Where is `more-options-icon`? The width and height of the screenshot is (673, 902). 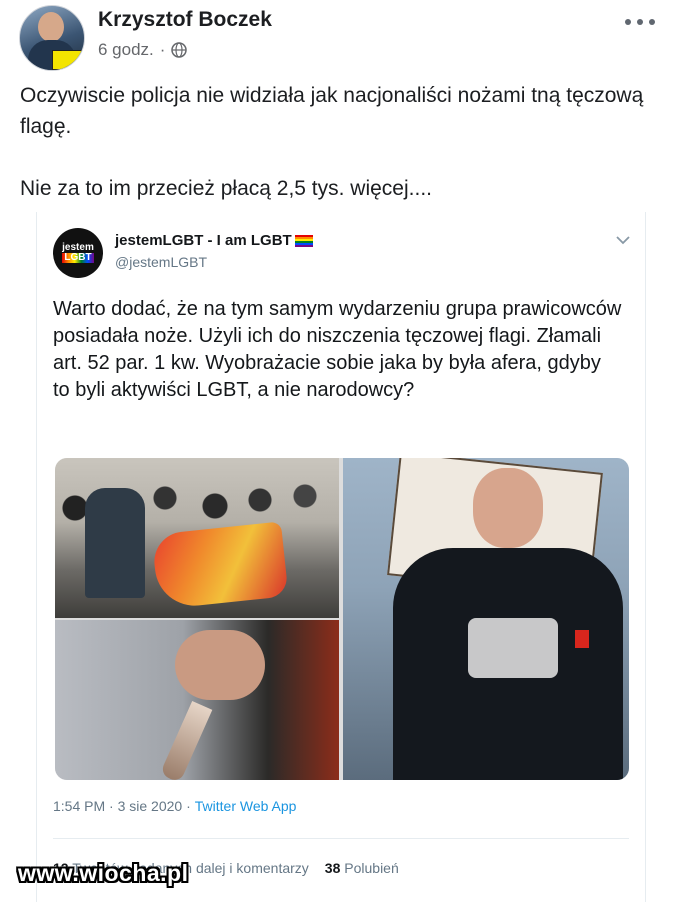 more-options-icon is located at coordinates (640, 22).